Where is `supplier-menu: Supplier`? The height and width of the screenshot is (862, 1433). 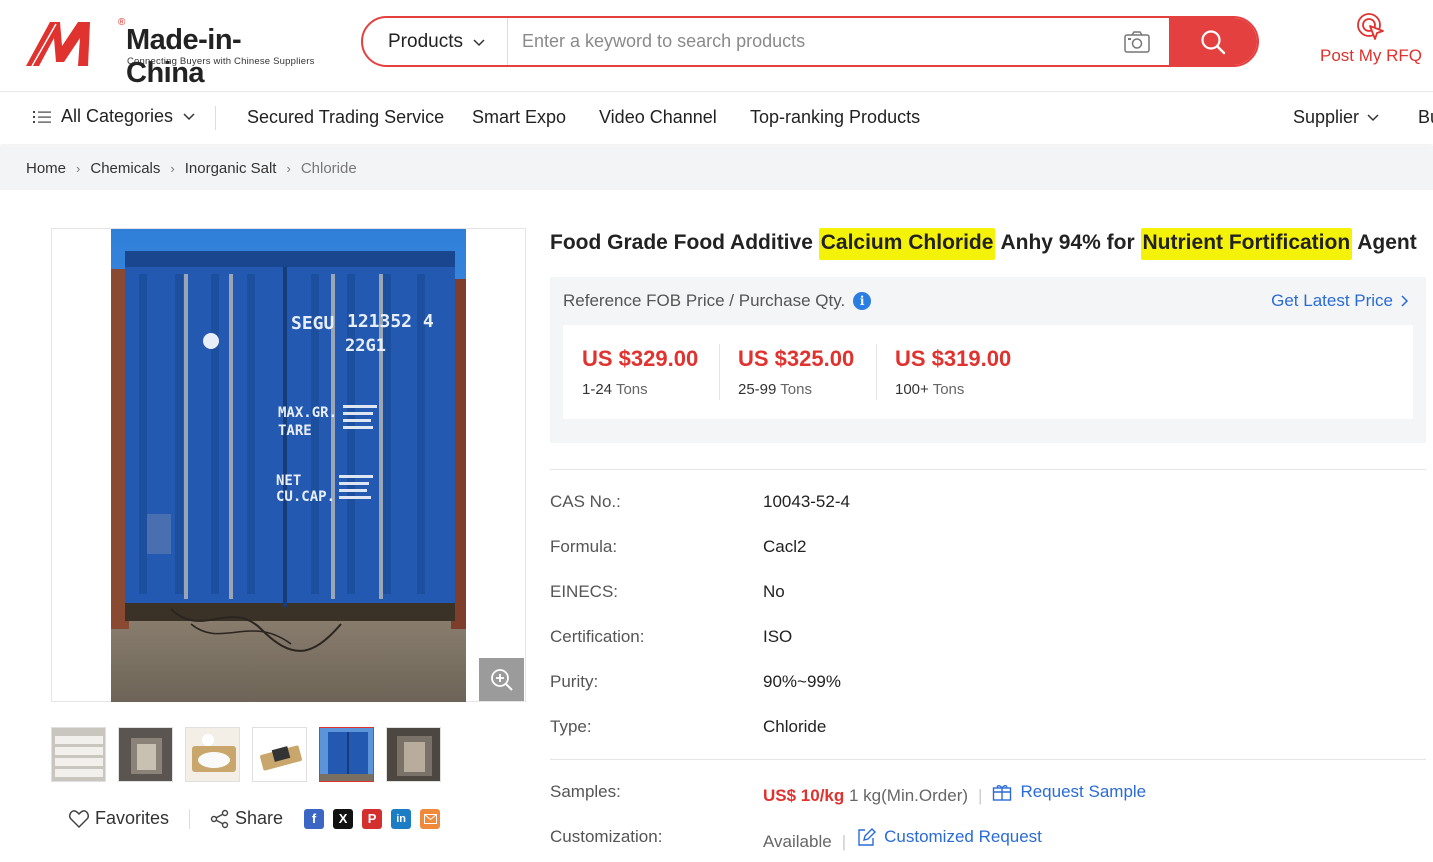 supplier-menu: Supplier is located at coordinates (1336, 117).